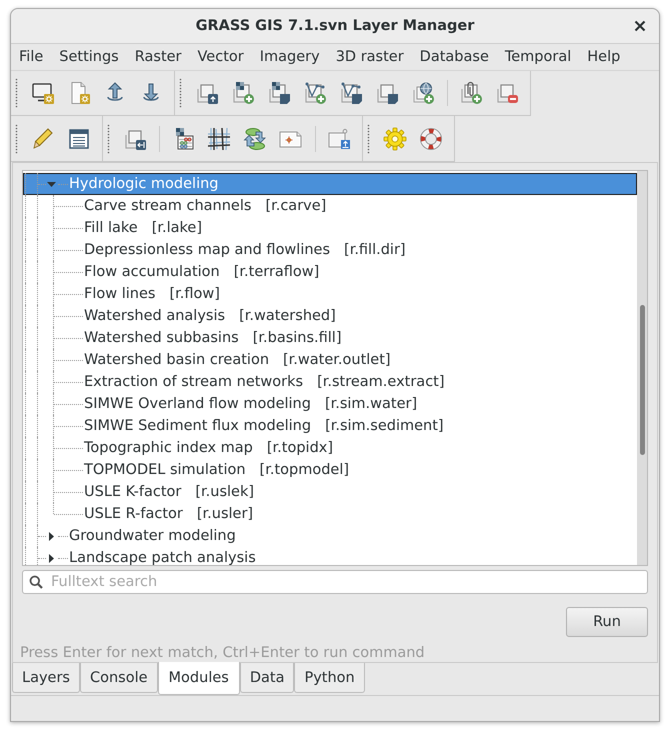  What do you see at coordinates (330, 404) in the screenshot?
I see `module-item: SIMWE Overland flow modeling [r.sim.water]` at bounding box center [330, 404].